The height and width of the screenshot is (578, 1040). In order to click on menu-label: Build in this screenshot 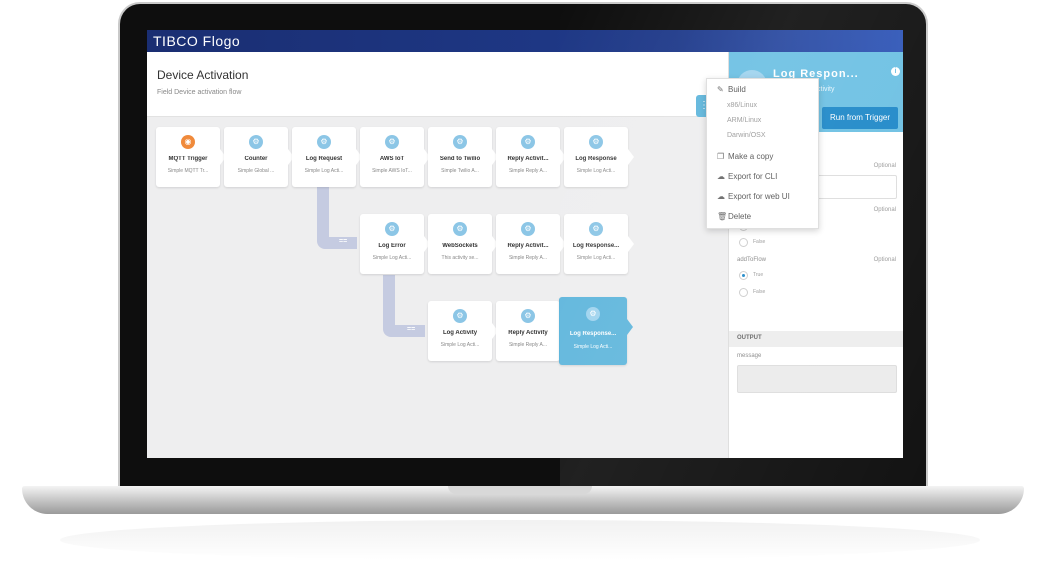, I will do `click(737, 89)`.